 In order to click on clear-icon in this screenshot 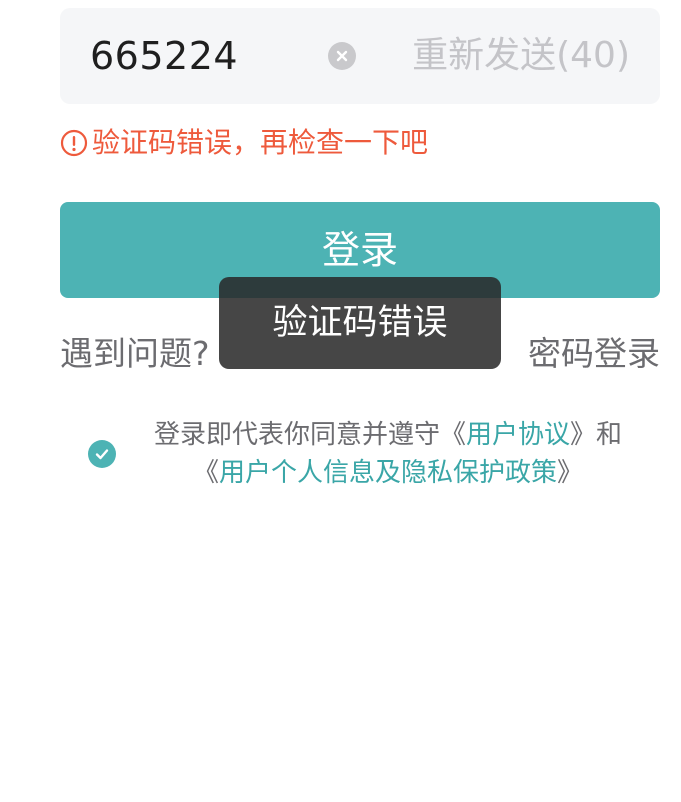, I will do `click(342, 56)`.